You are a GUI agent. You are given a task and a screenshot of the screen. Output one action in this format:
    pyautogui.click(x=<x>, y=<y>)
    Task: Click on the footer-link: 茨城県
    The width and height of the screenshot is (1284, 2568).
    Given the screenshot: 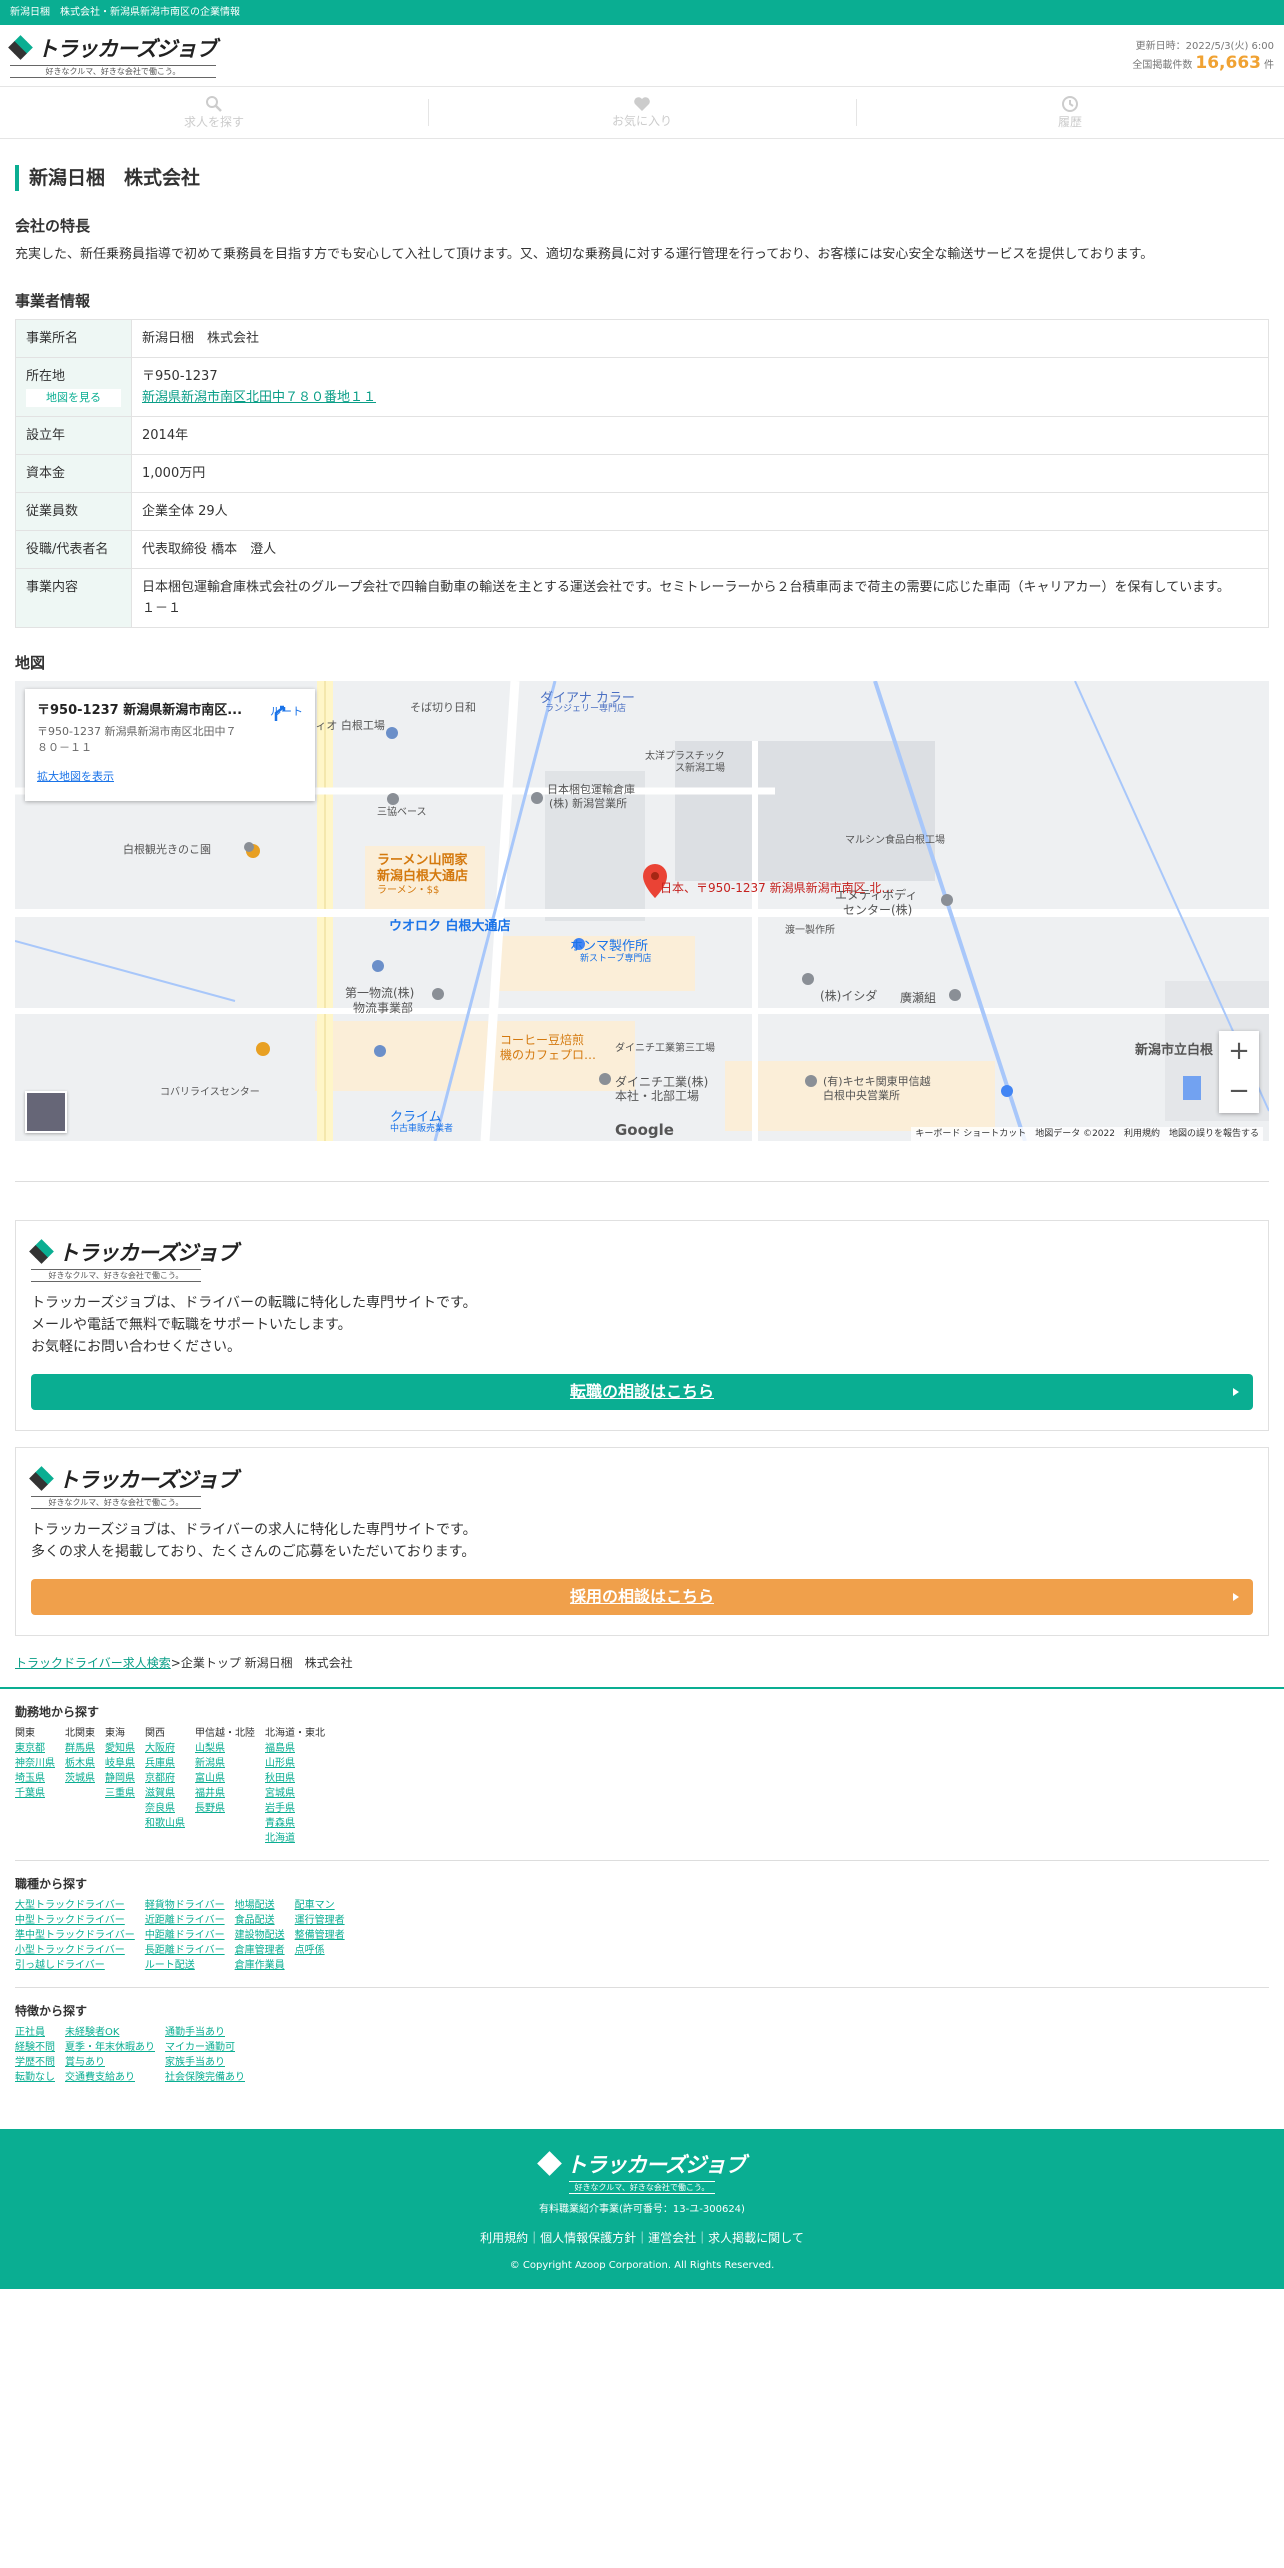 What is the action you would take?
    pyautogui.click(x=80, y=1778)
    